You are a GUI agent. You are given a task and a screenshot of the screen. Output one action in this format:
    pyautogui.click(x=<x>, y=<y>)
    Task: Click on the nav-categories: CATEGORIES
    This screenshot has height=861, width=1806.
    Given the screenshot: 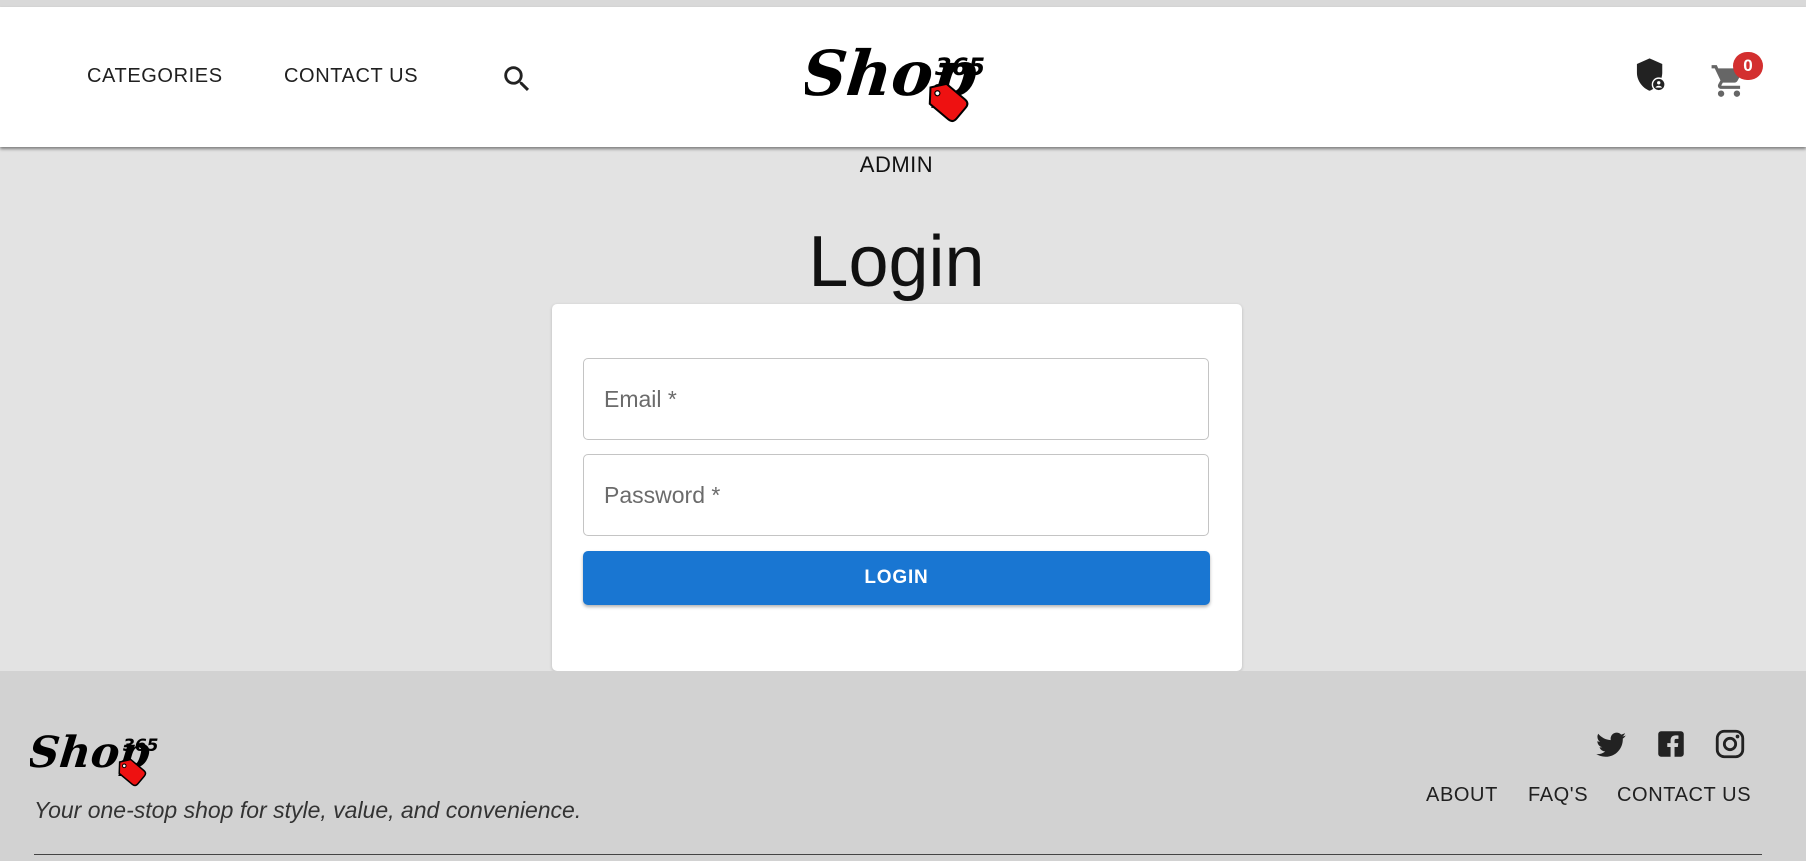 What is the action you would take?
    pyautogui.click(x=155, y=76)
    